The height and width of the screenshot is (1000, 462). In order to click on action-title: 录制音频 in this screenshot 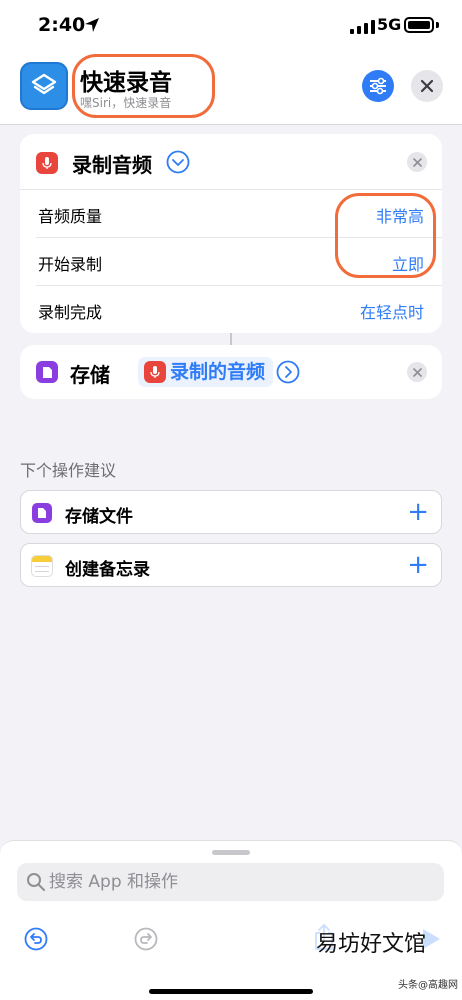, I will do `click(112, 165)`.